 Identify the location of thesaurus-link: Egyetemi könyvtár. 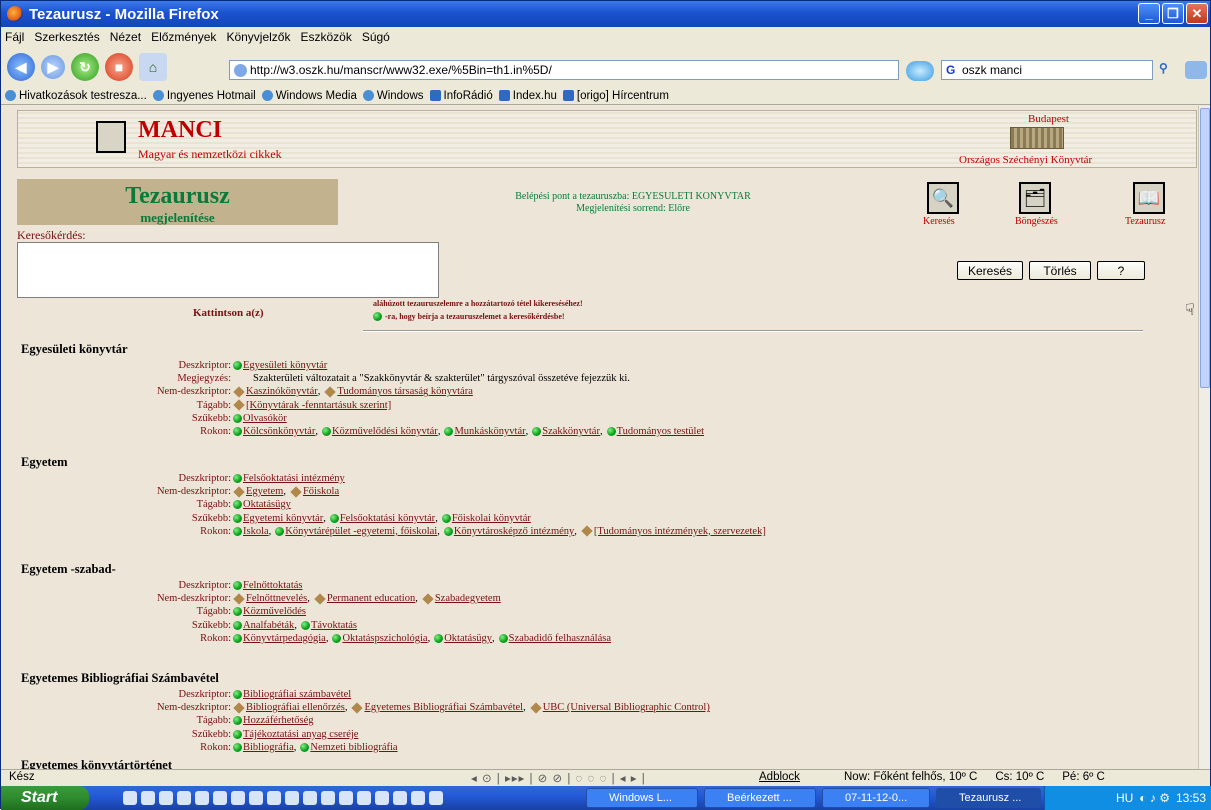
(283, 518).